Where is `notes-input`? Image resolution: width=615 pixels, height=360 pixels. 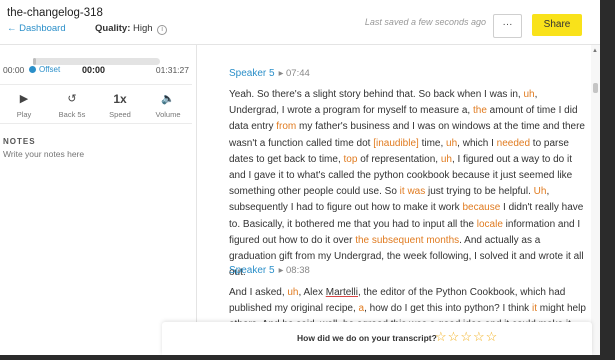
notes-input is located at coordinates (93, 154).